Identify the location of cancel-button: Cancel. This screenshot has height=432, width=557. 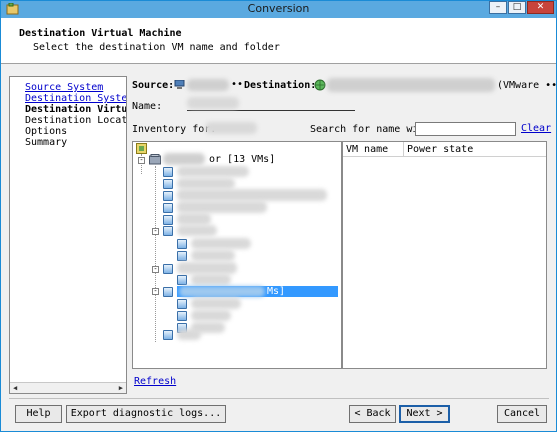
(522, 414).